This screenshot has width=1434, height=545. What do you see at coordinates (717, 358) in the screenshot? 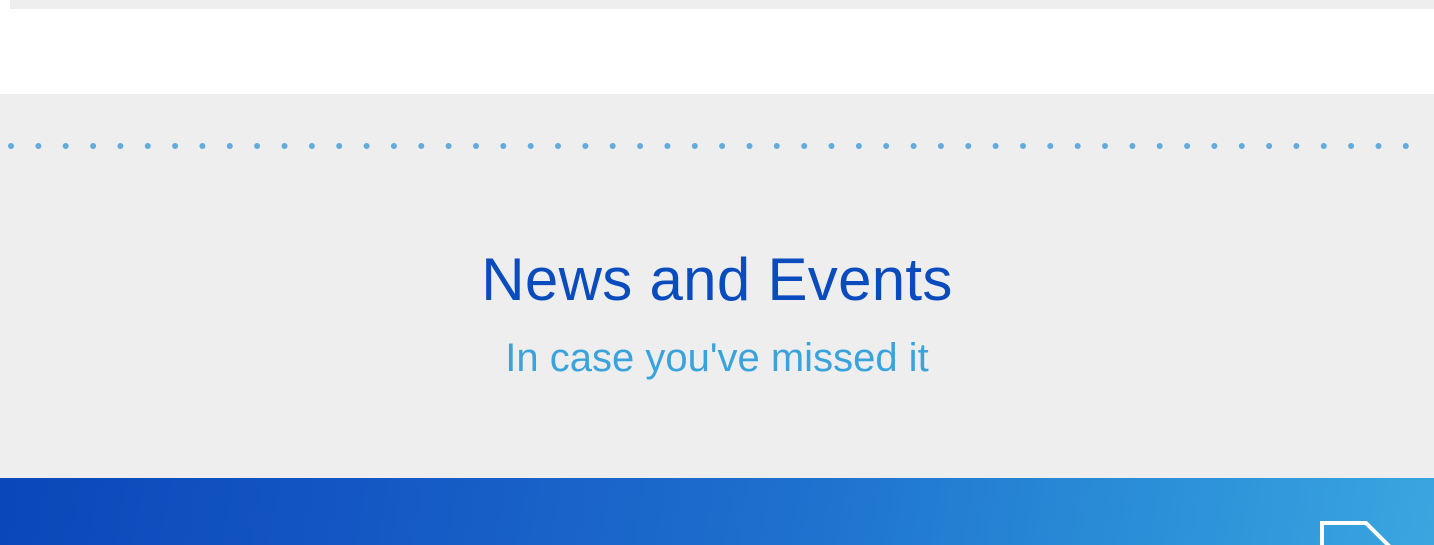
I see `section-subtitle: In case you've missed it` at bounding box center [717, 358].